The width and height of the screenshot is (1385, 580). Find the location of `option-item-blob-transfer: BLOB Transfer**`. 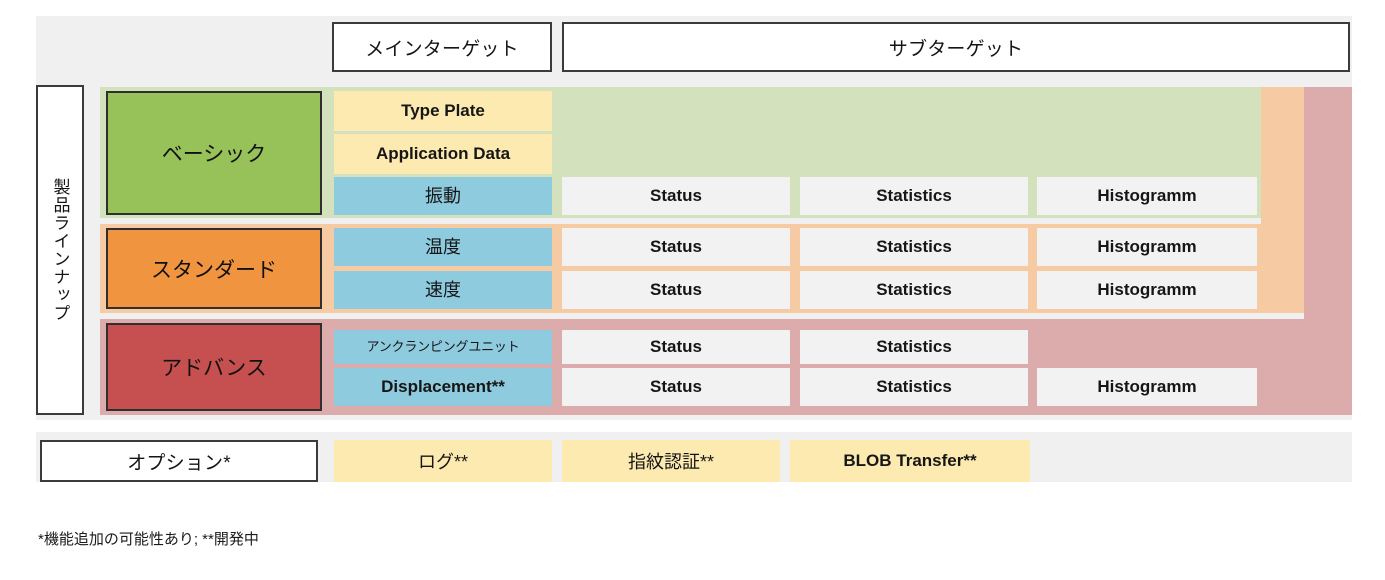

option-item-blob-transfer: BLOB Transfer** is located at coordinates (910, 461).